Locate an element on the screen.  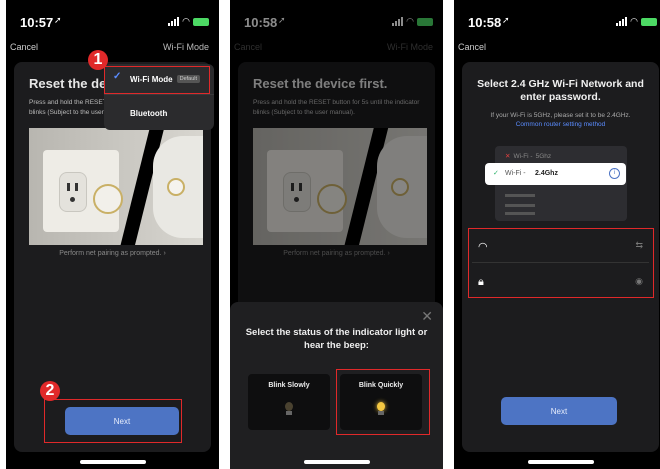
dropdown-item-bluetooth: Bluetooth is located at coordinates (159, 113).